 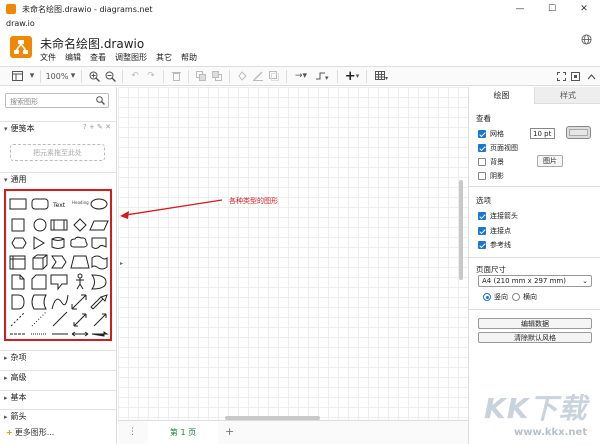 I want to click on collapse-icon, so click(x=591, y=76).